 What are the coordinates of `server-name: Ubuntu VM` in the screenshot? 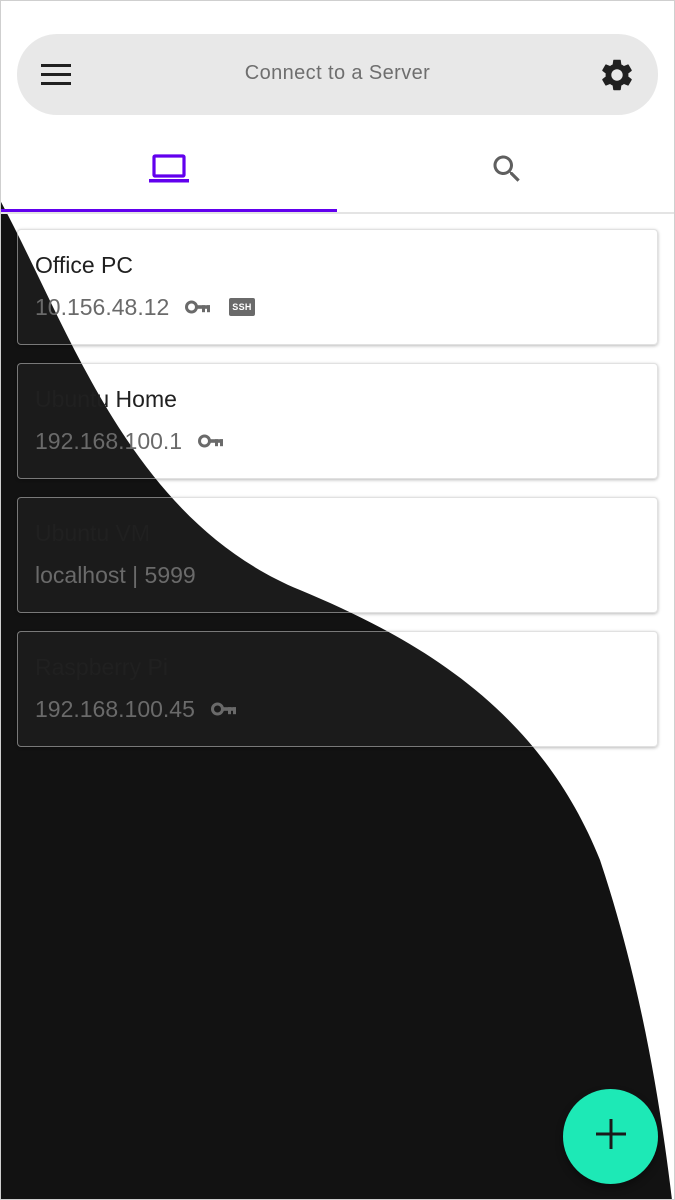 It's located at (93, 533).